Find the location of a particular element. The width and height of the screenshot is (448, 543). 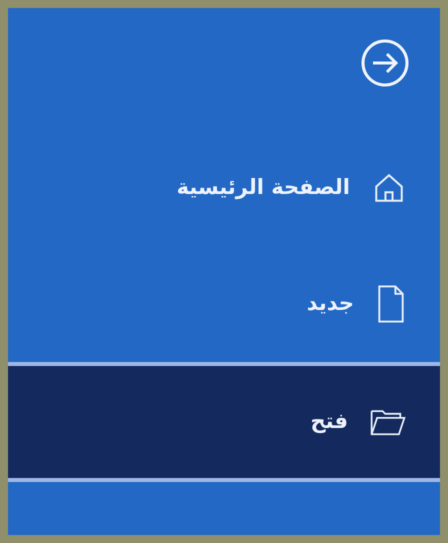

item-label: فتح is located at coordinates (329, 422).